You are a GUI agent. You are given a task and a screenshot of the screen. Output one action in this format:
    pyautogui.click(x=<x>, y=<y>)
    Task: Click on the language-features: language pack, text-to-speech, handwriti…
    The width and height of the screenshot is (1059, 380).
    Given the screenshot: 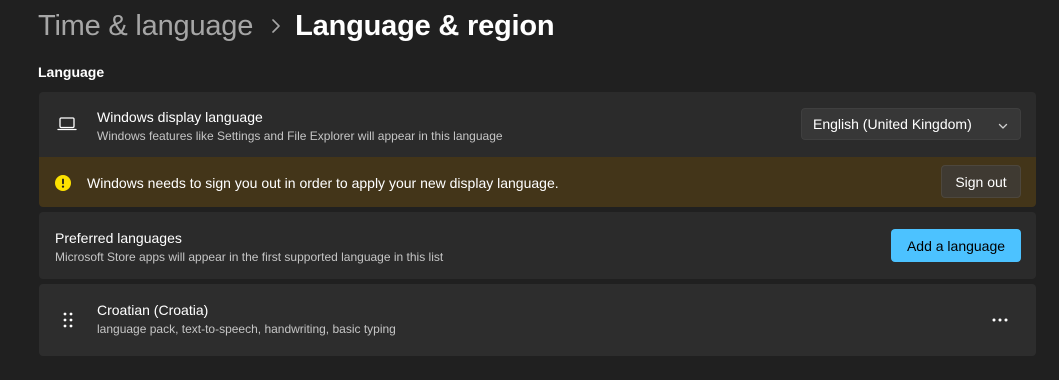 What is the action you would take?
    pyautogui.click(x=246, y=329)
    